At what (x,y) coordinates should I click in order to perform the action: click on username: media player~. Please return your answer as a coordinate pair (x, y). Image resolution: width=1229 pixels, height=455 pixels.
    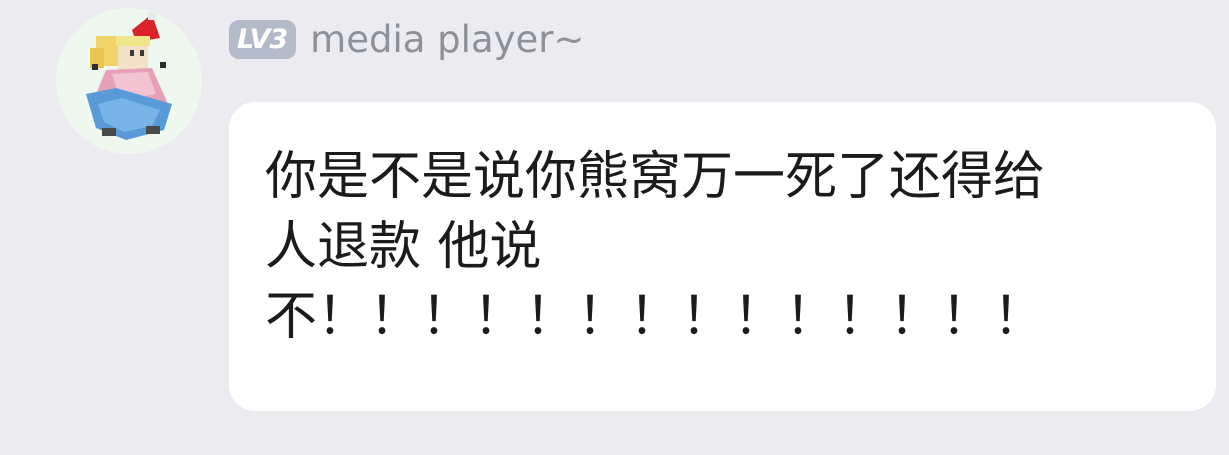
    Looking at the image, I should click on (447, 39).